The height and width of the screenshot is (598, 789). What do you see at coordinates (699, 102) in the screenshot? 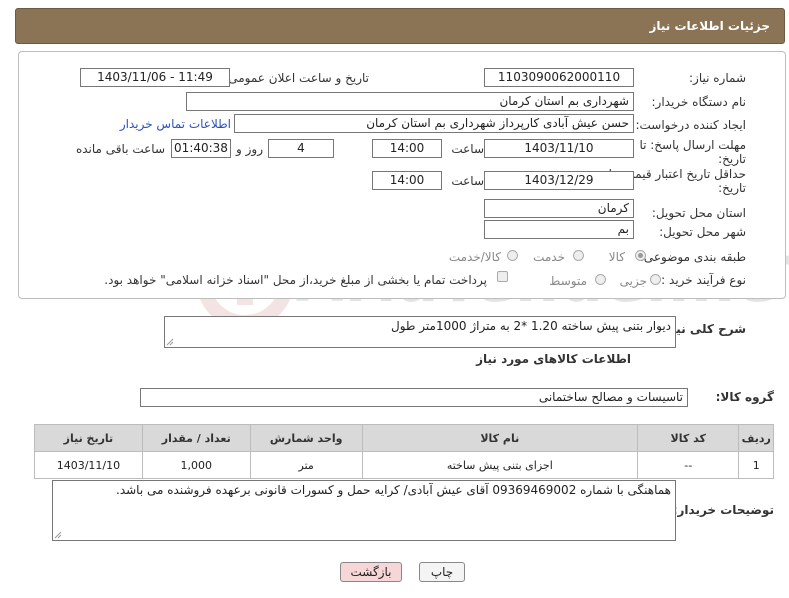
I see `buyer-org-label: نام دستگاه خریدار:` at bounding box center [699, 102].